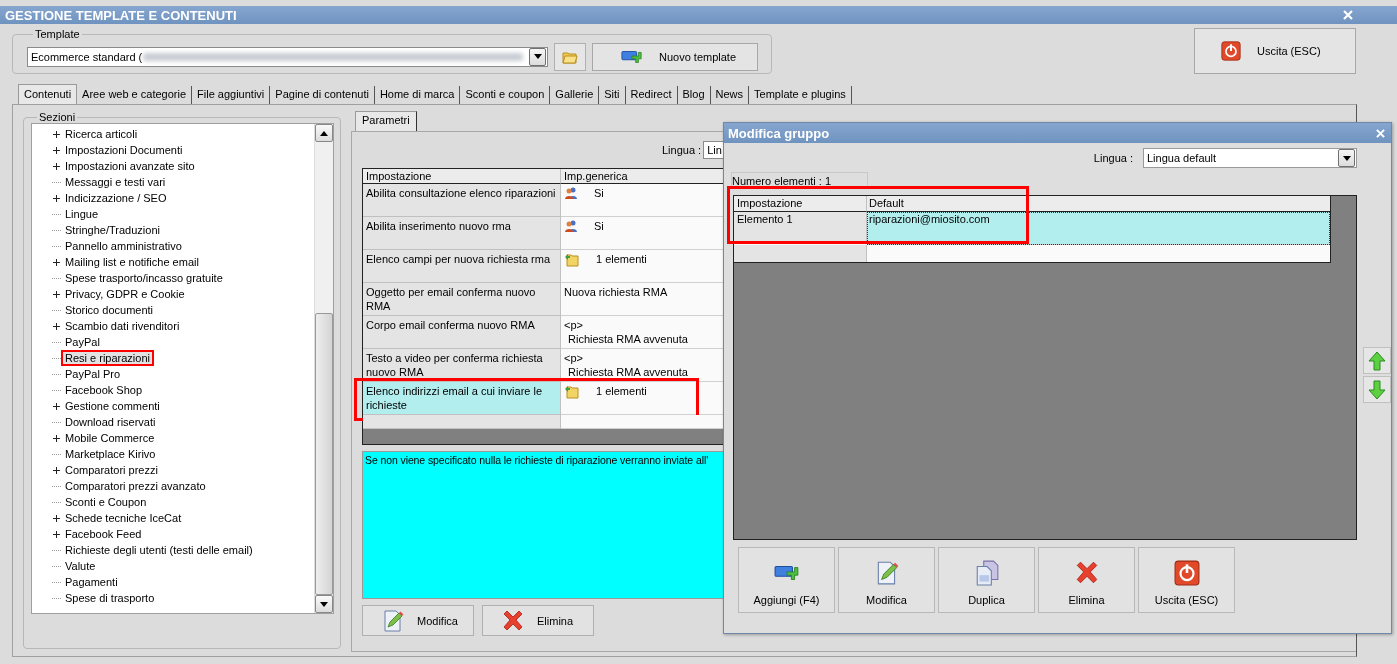  What do you see at coordinates (82, 342) in the screenshot?
I see `tree-item: PayPal` at bounding box center [82, 342].